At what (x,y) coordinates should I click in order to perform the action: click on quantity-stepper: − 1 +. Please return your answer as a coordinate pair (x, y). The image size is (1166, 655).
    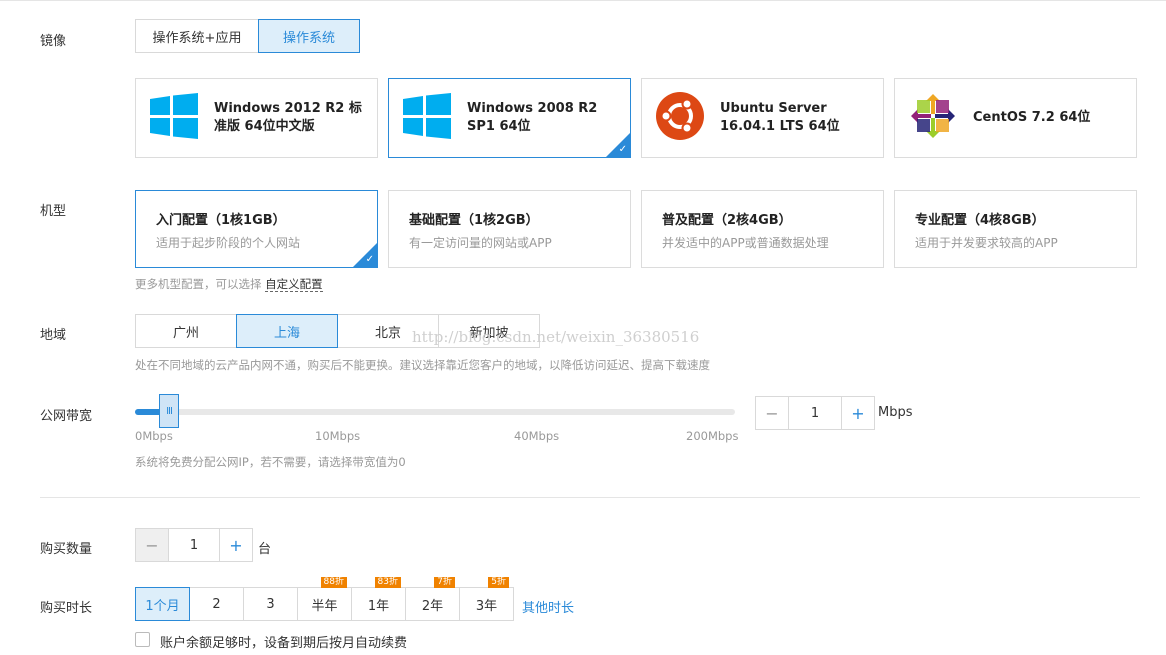
    Looking at the image, I should click on (194, 545).